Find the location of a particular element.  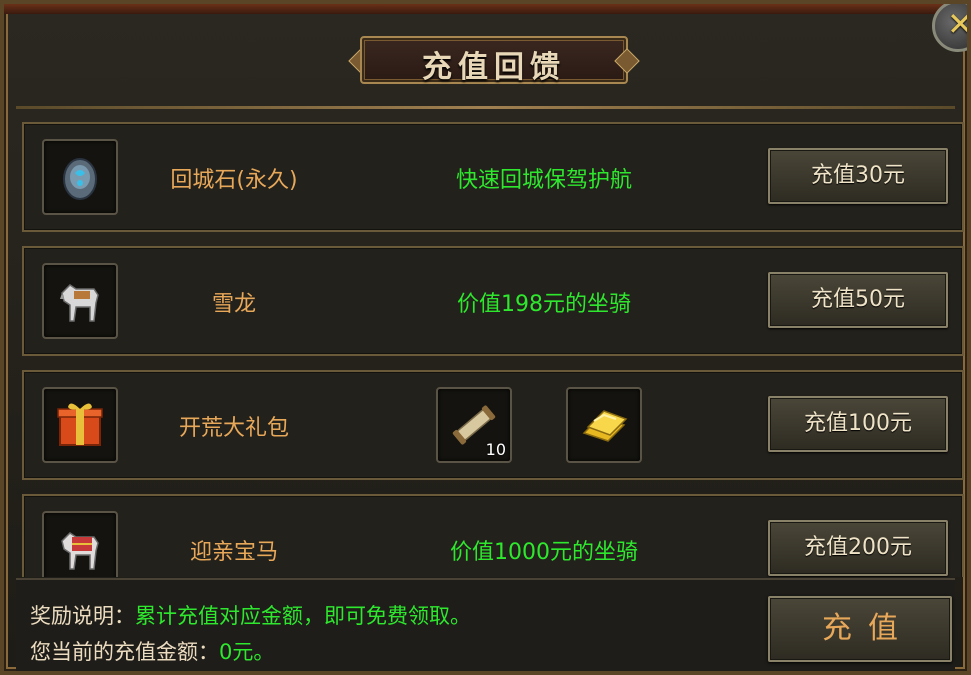

white-horse-icon is located at coordinates (79, 303).